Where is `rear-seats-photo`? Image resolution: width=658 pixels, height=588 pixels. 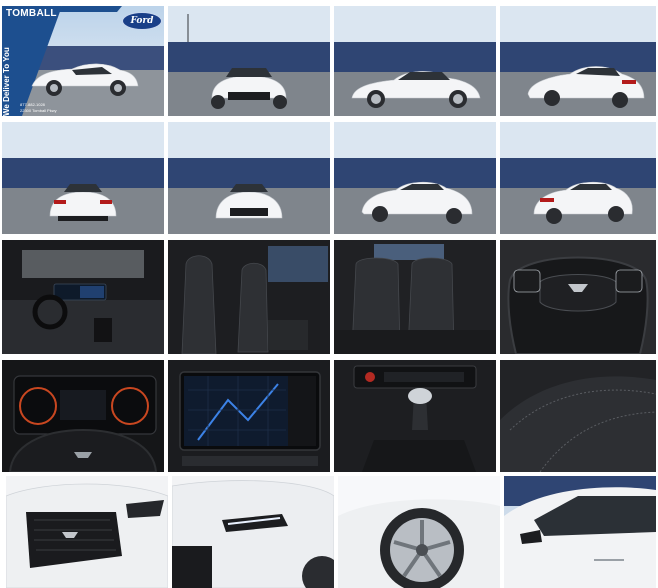
rear-seats-photo is located at coordinates (415, 297).